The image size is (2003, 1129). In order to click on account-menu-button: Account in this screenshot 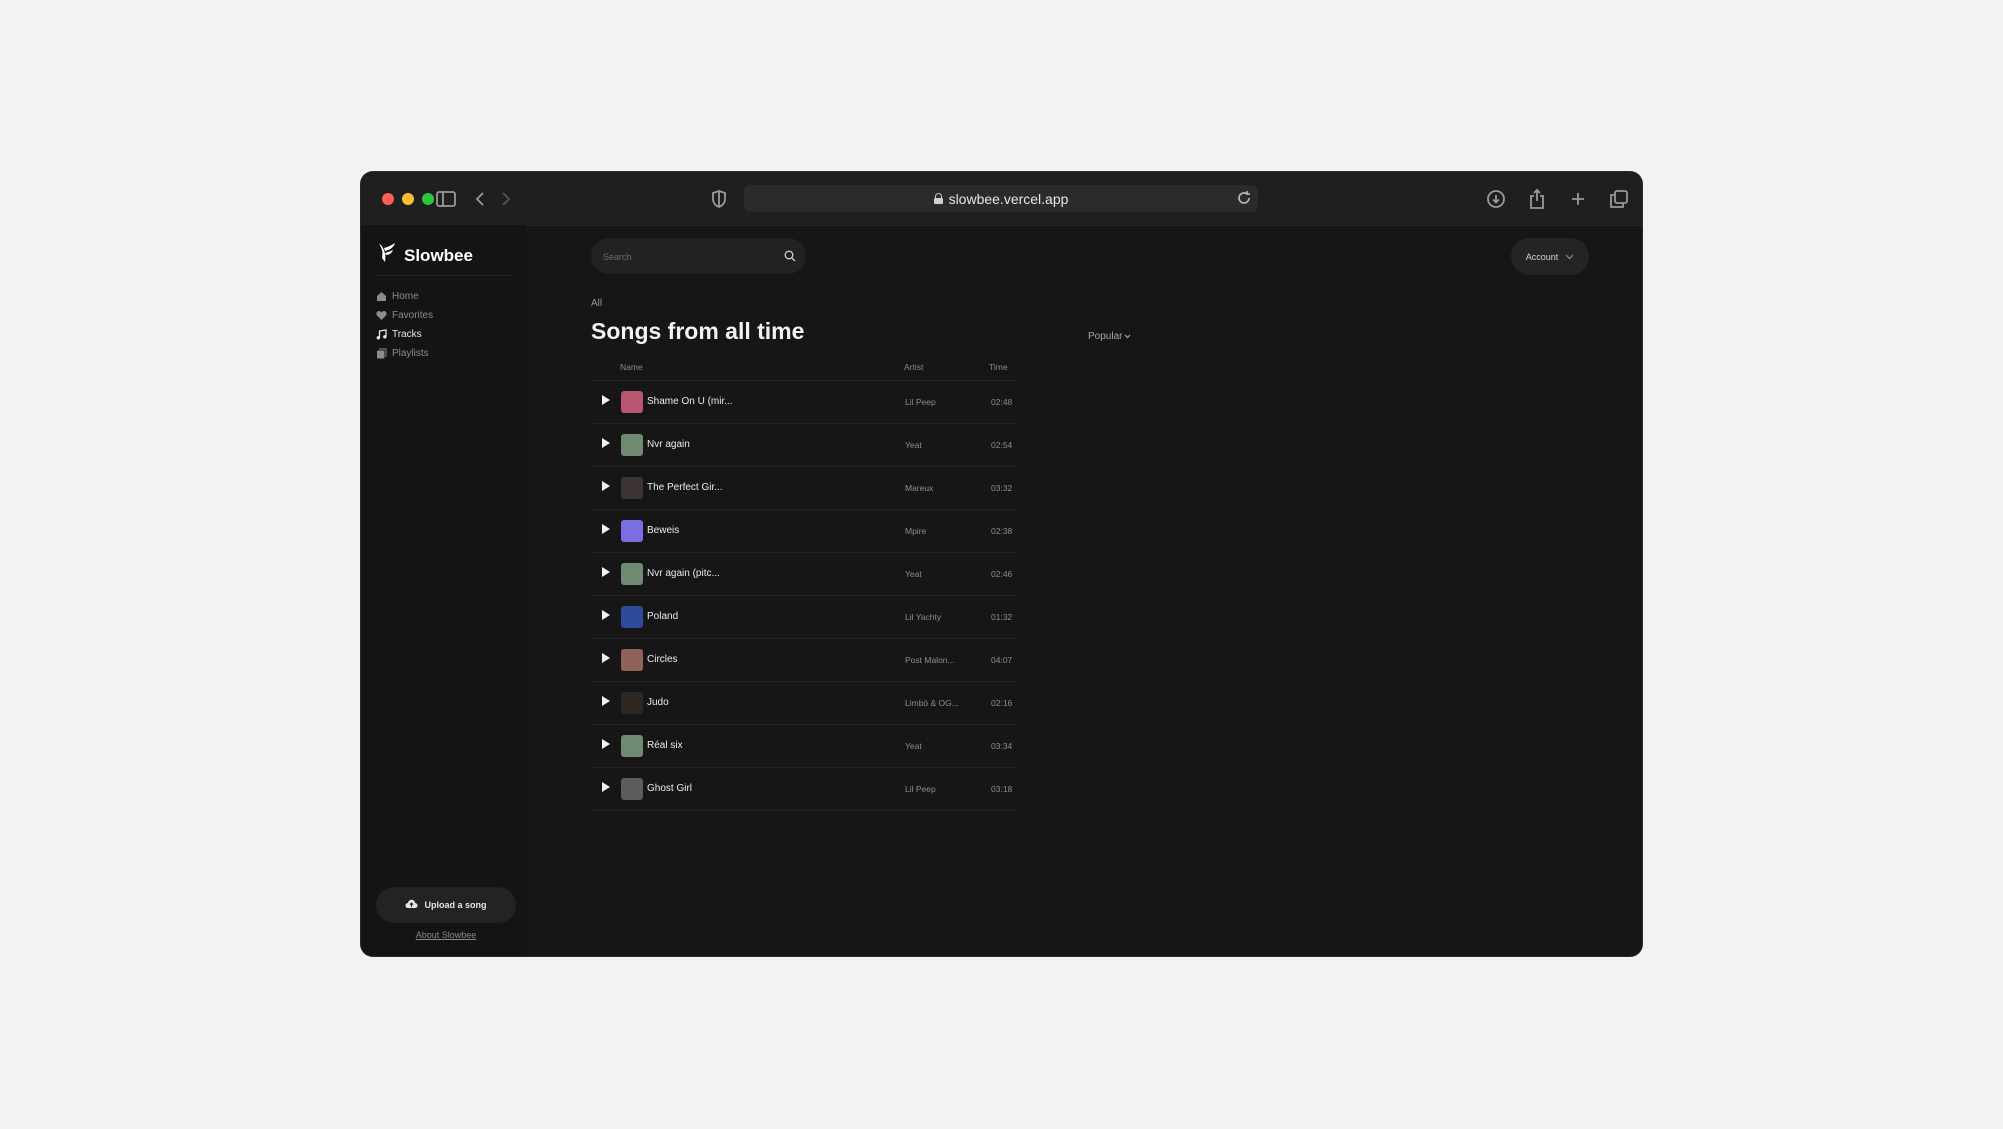, I will do `click(1550, 256)`.